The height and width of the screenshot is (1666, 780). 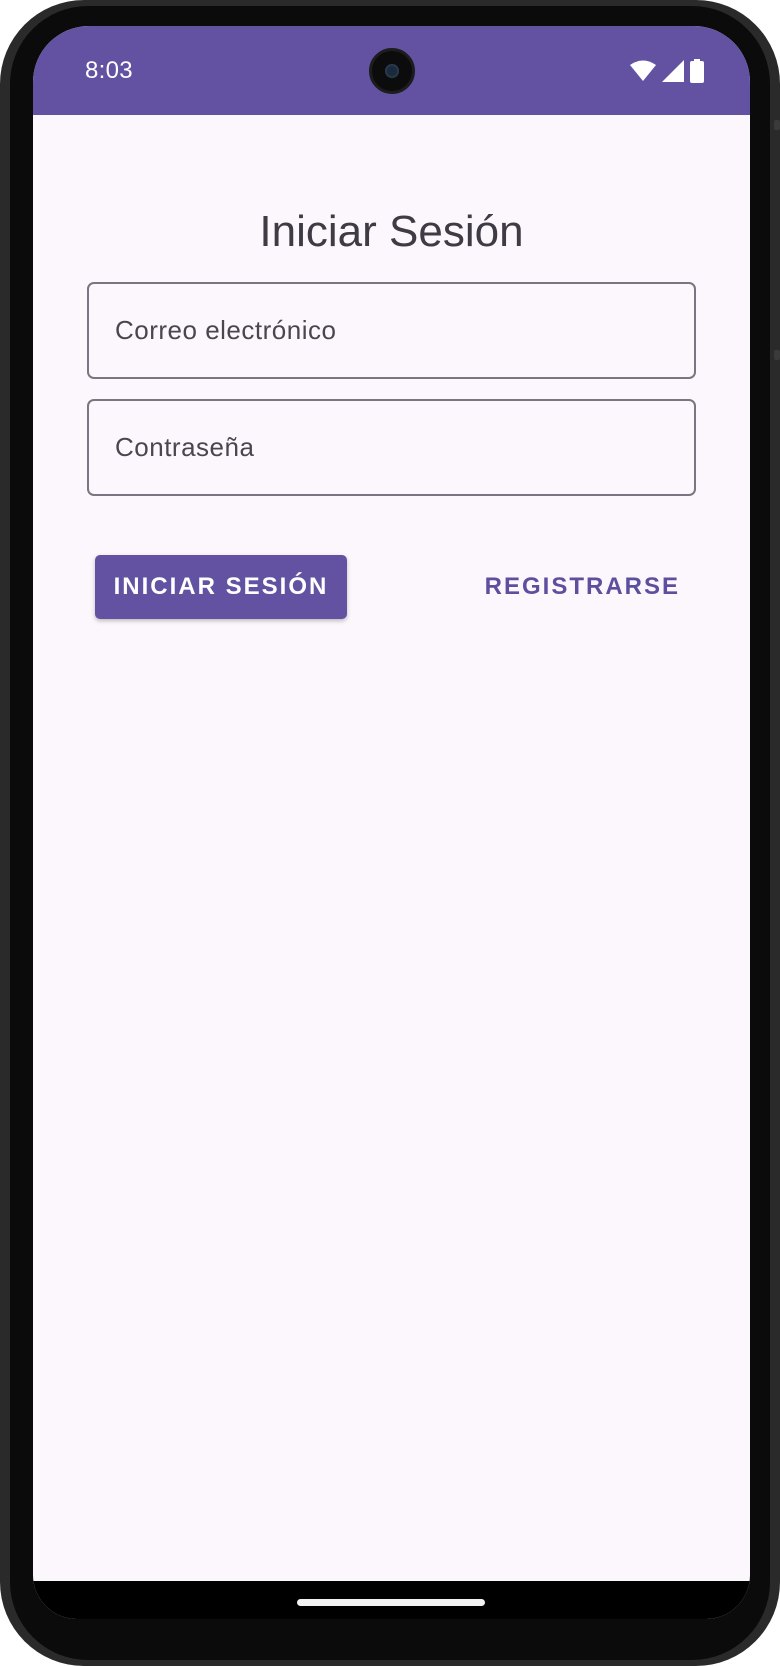 What do you see at coordinates (777, 355) in the screenshot?
I see `volume-button` at bounding box center [777, 355].